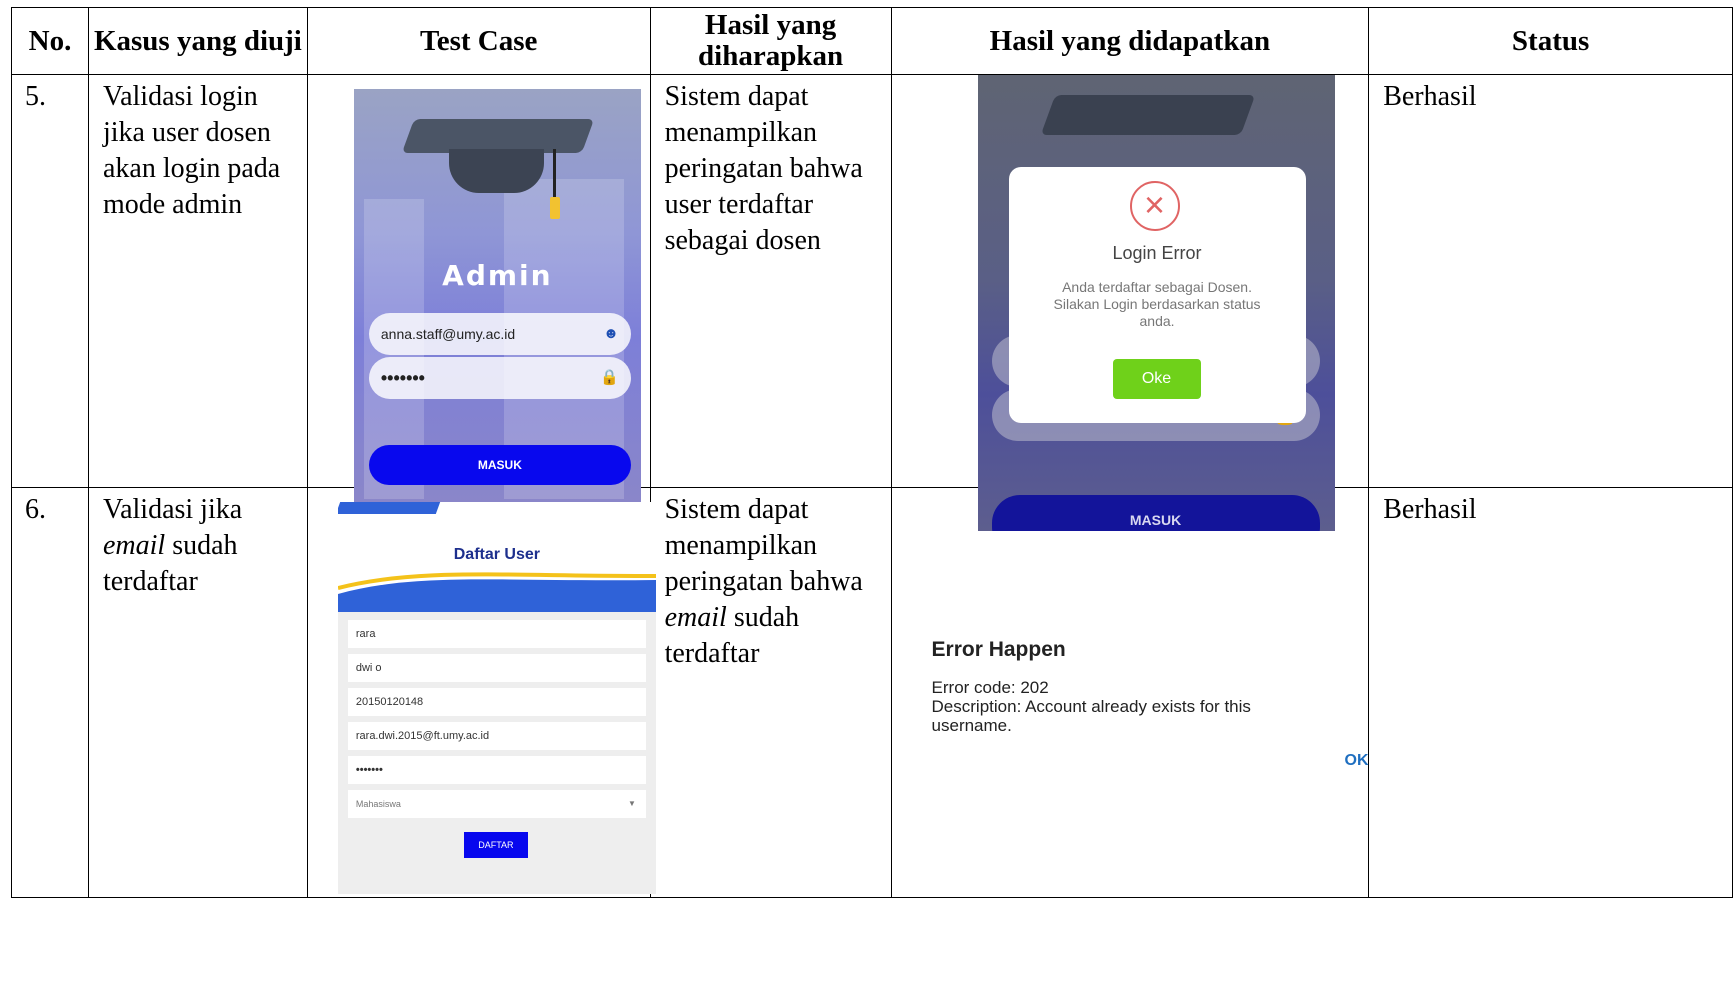 Image resolution: width=1733 pixels, height=993 pixels. I want to click on error-x-icon: ×, so click(1154, 206).